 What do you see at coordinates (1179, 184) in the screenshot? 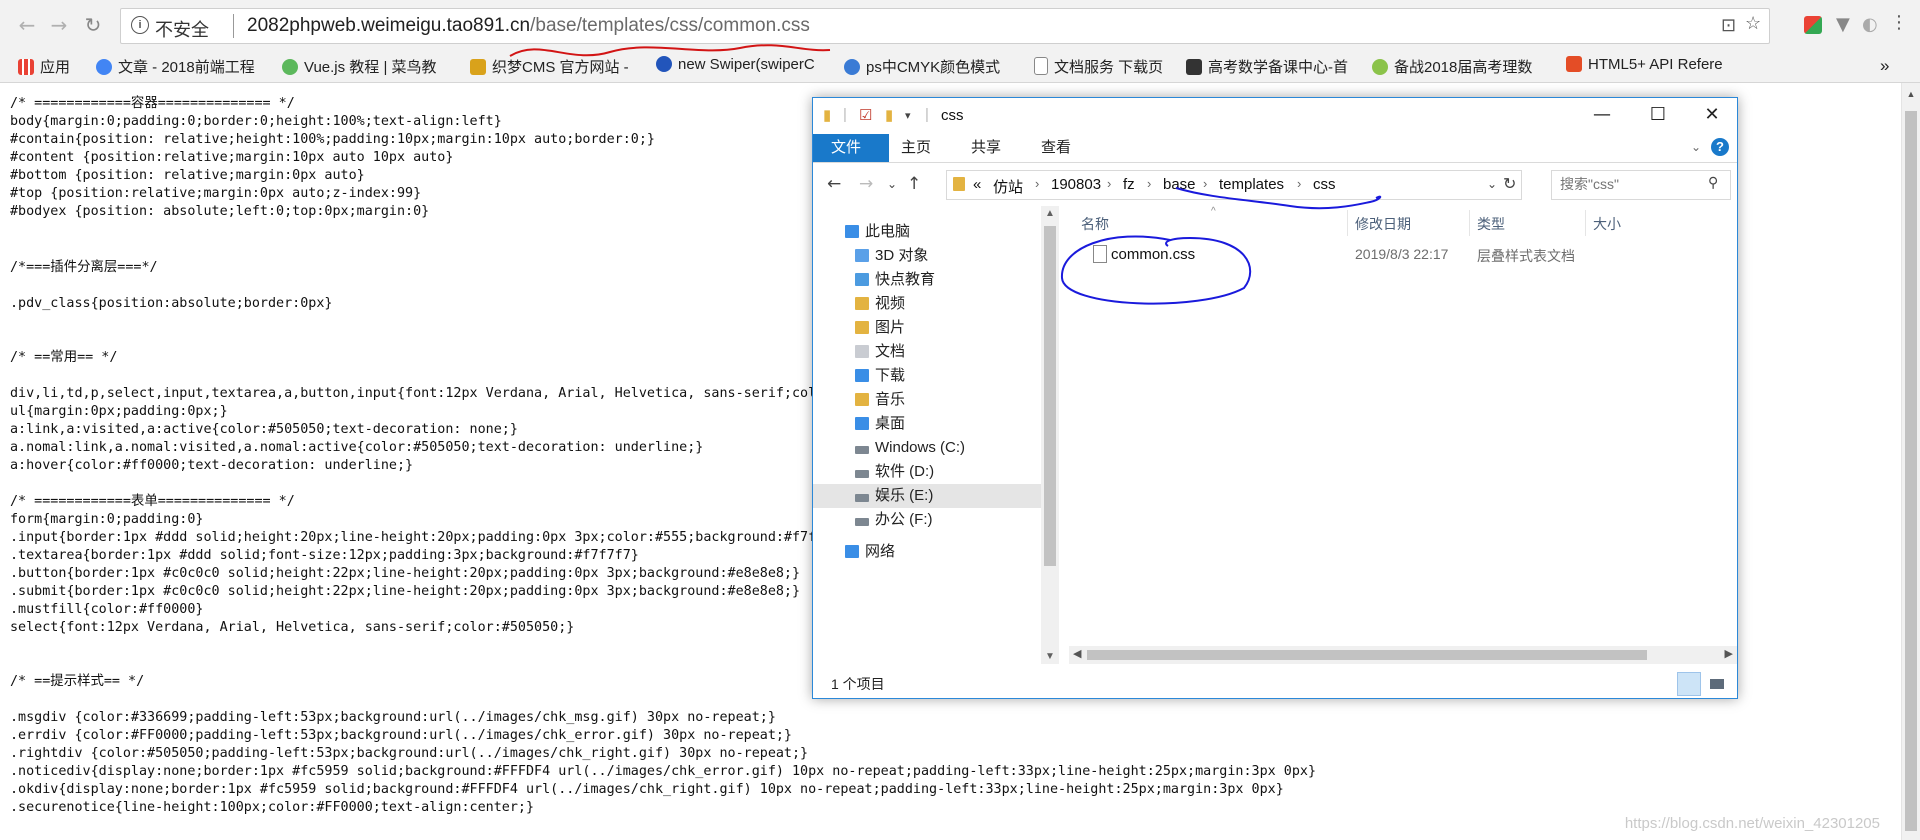
I see `breadcrumb-item: base` at bounding box center [1179, 184].